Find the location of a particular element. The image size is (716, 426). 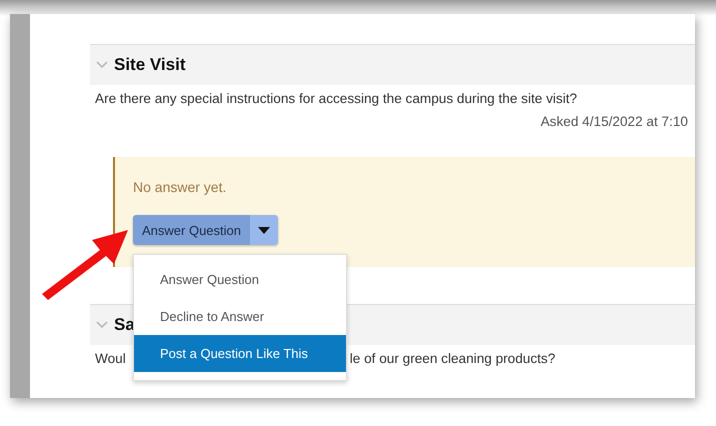

question-text: Woul is located at coordinates (110, 358).